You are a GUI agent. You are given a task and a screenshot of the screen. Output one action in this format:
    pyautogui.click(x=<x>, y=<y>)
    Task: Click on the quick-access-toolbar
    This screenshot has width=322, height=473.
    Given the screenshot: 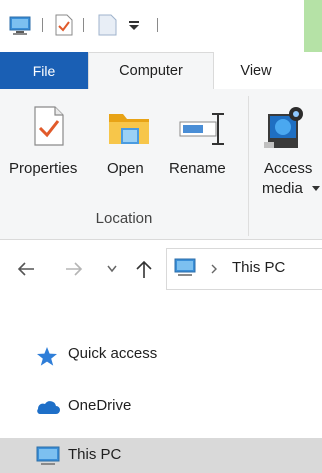 What is the action you would take?
    pyautogui.click(x=161, y=26)
    